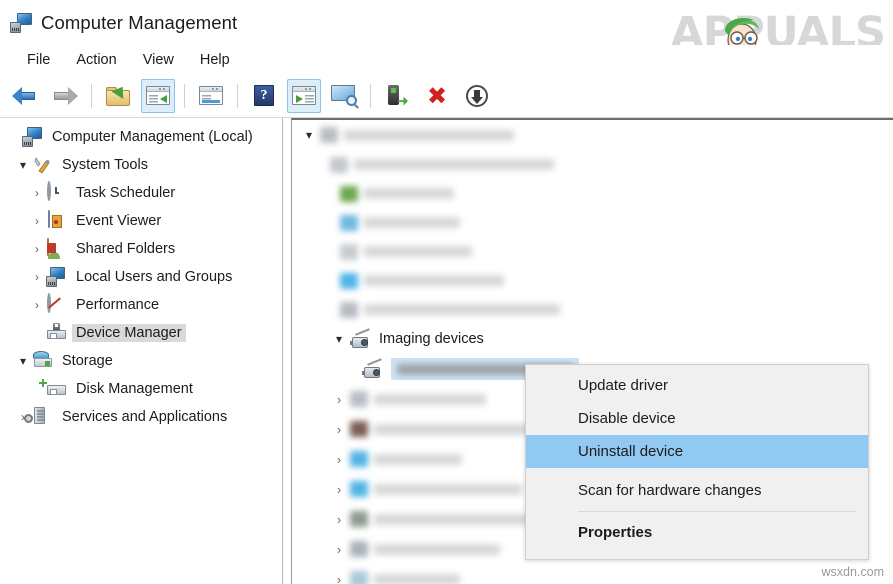 Image resolution: width=893 pixels, height=584 pixels. What do you see at coordinates (670, 490) in the screenshot?
I see `context-menu-item-label: Scan for hardware changes` at bounding box center [670, 490].